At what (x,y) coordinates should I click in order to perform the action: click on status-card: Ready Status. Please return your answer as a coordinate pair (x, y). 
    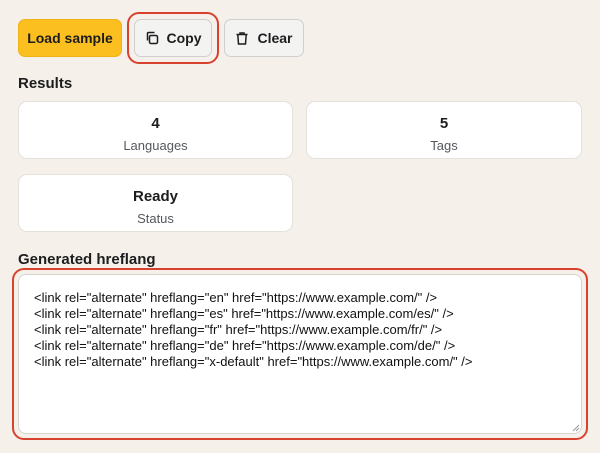
    Looking at the image, I should click on (155, 203).